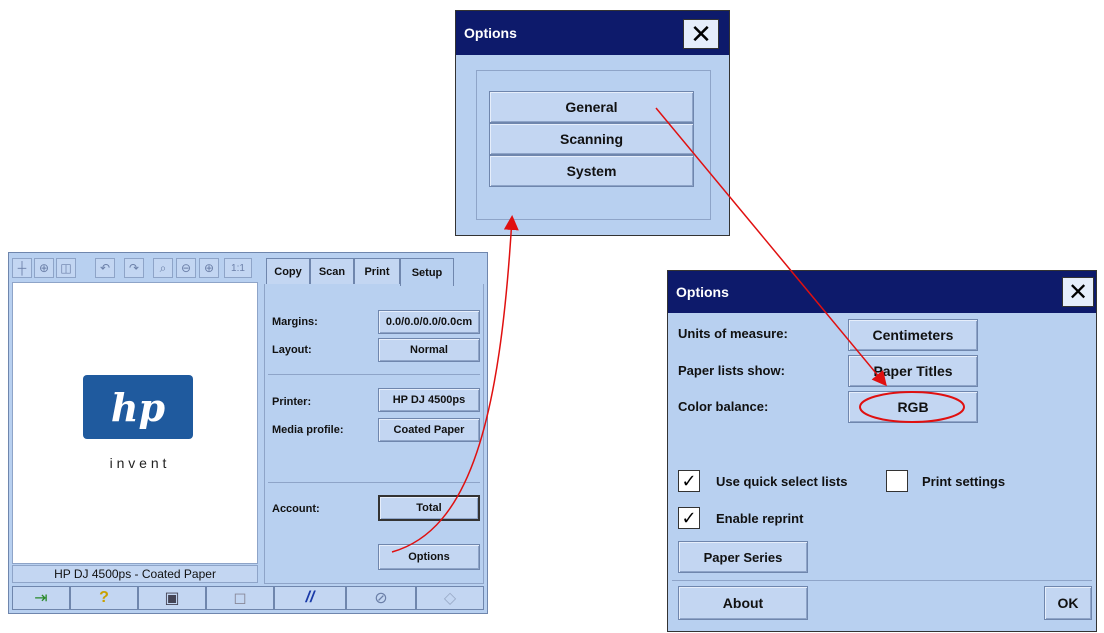 The width and height of the screenshot is (1104, 633). I want to click on options-to-dialog-arrow, so click(455, 384).